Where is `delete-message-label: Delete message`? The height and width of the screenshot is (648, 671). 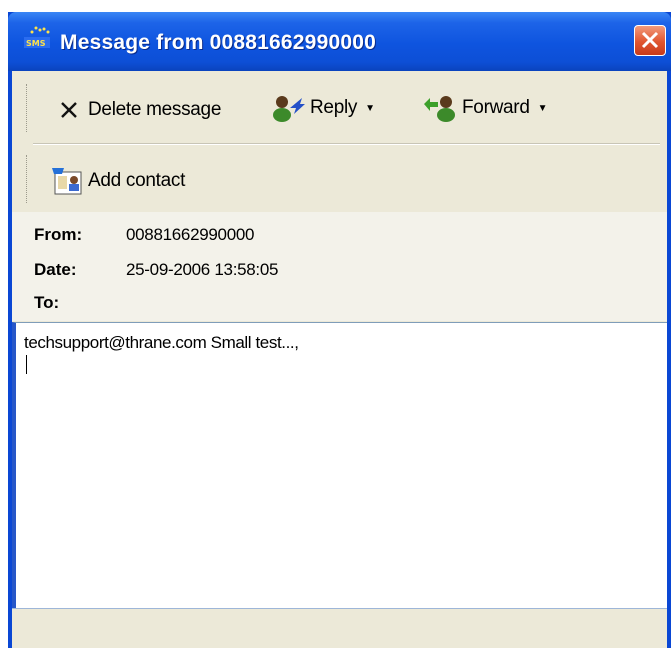 delete-message-label: Delete message is located at coordinates (155, 109).